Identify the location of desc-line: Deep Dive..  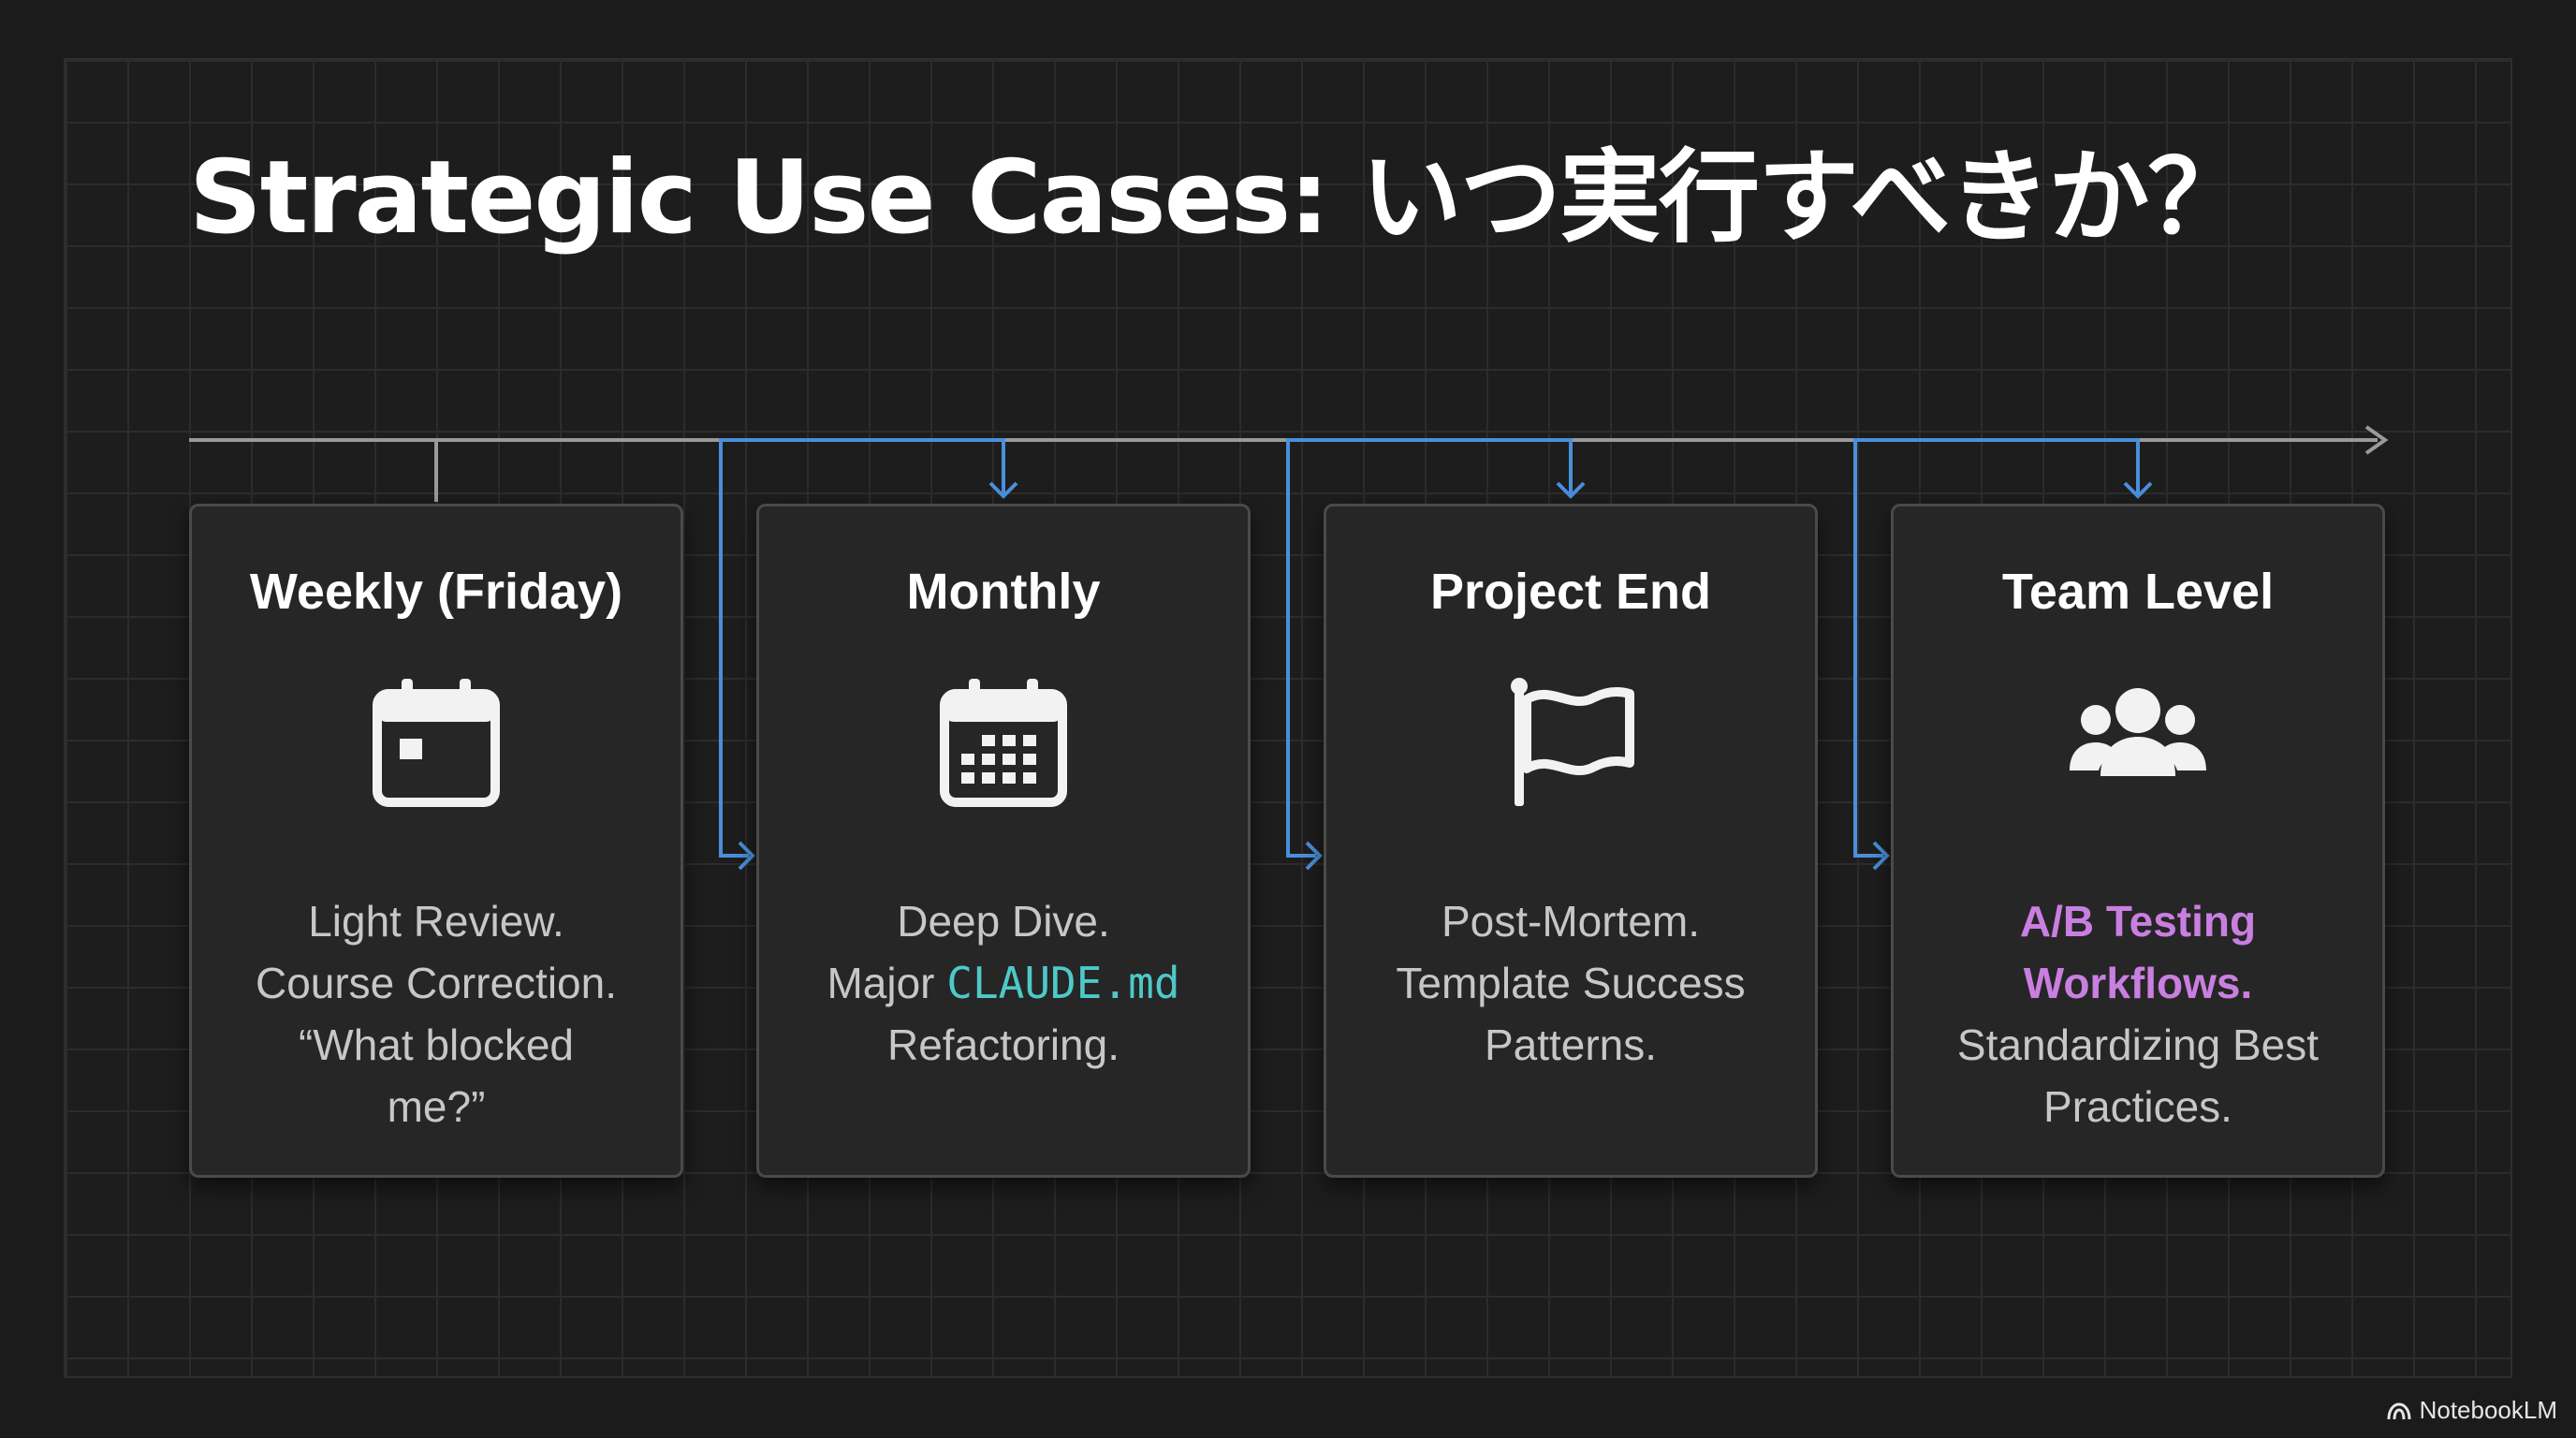
(1003, 921).